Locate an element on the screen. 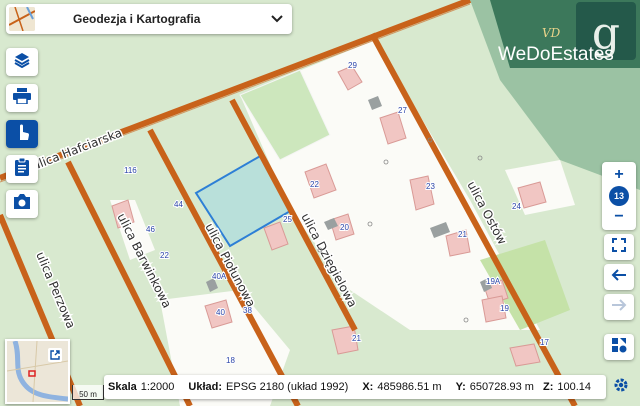 The image size is (640, 406). basemap-icon is located at coordinates (619, 347).